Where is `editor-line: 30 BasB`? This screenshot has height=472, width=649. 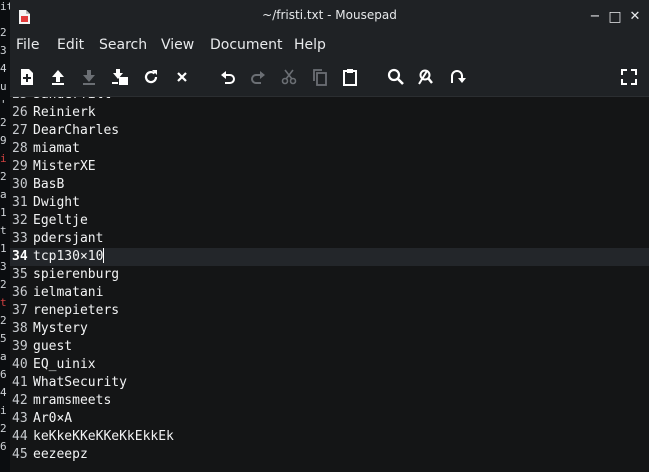 editor-line: 30 BasB is located at coordinates (329, 185).